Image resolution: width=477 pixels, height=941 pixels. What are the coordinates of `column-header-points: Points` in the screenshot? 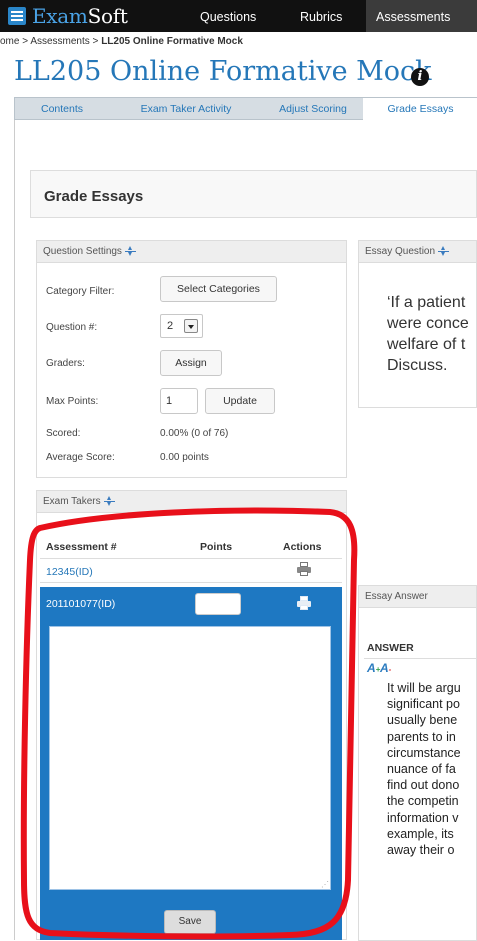 It's located at (216, 547).